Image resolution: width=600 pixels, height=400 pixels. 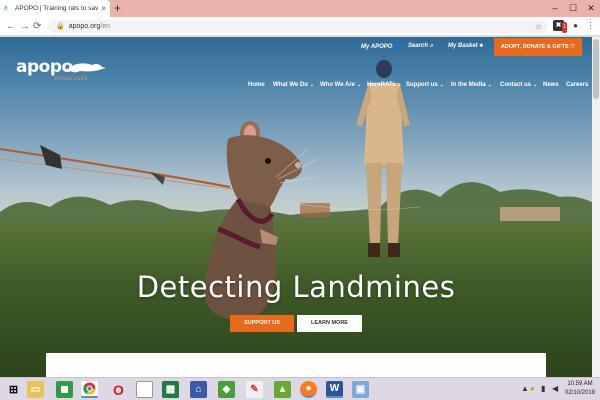 I want to click on paint-icon: ✎, so click(x=254, y=389).